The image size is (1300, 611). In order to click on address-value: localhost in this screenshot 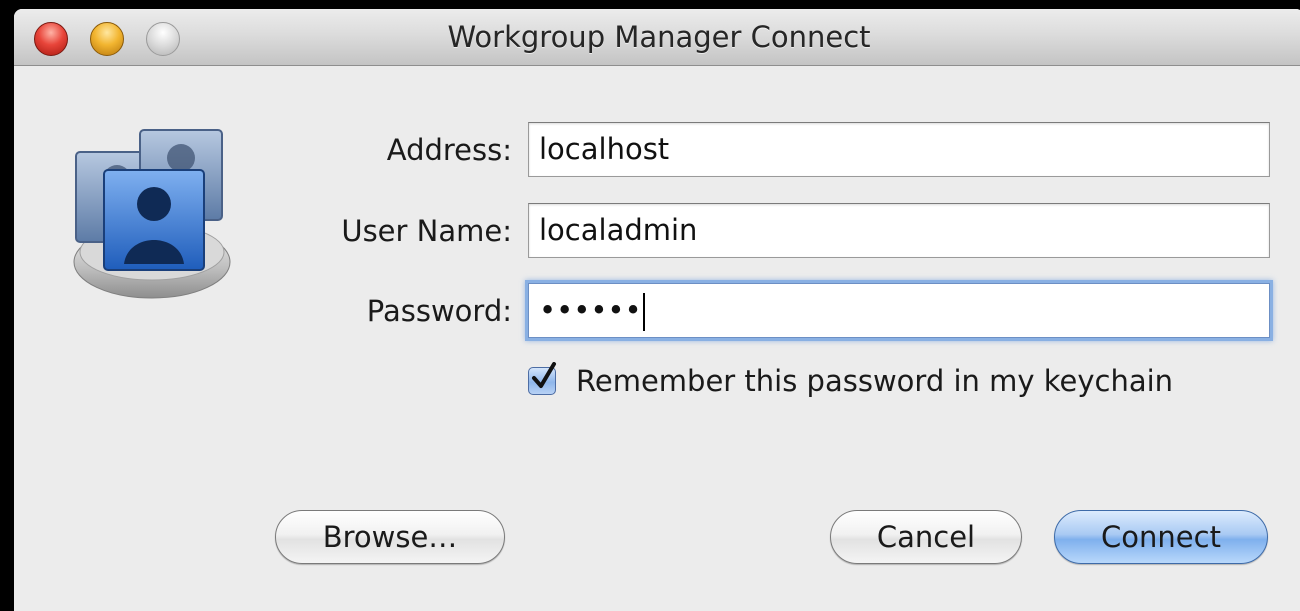, I will do `click(604, 149)`.